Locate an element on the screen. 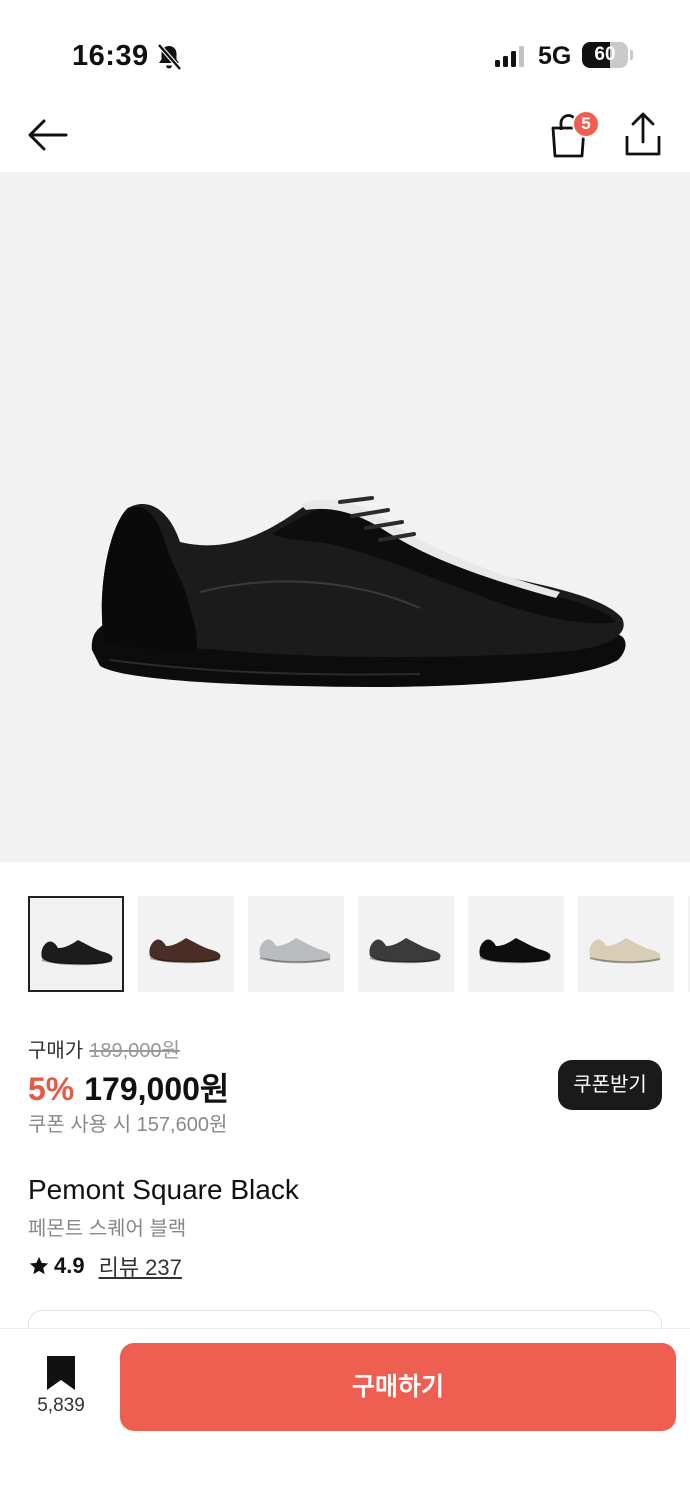  bell-muted-icon is located at coordinates (169, 57).